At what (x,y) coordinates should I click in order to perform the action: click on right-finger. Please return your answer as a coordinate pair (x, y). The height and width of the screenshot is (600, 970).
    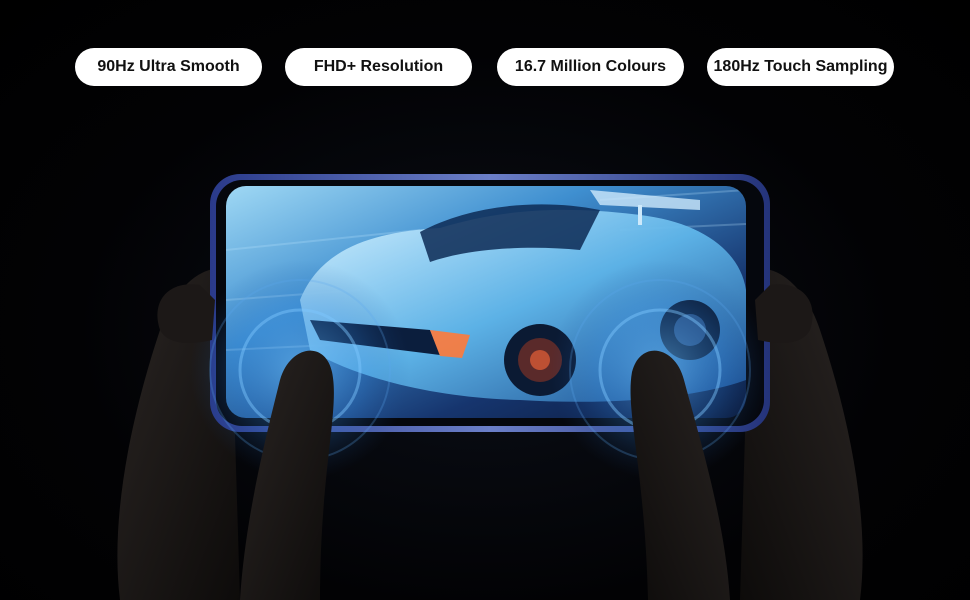
    Looking at the image, I should click on (784, 313).